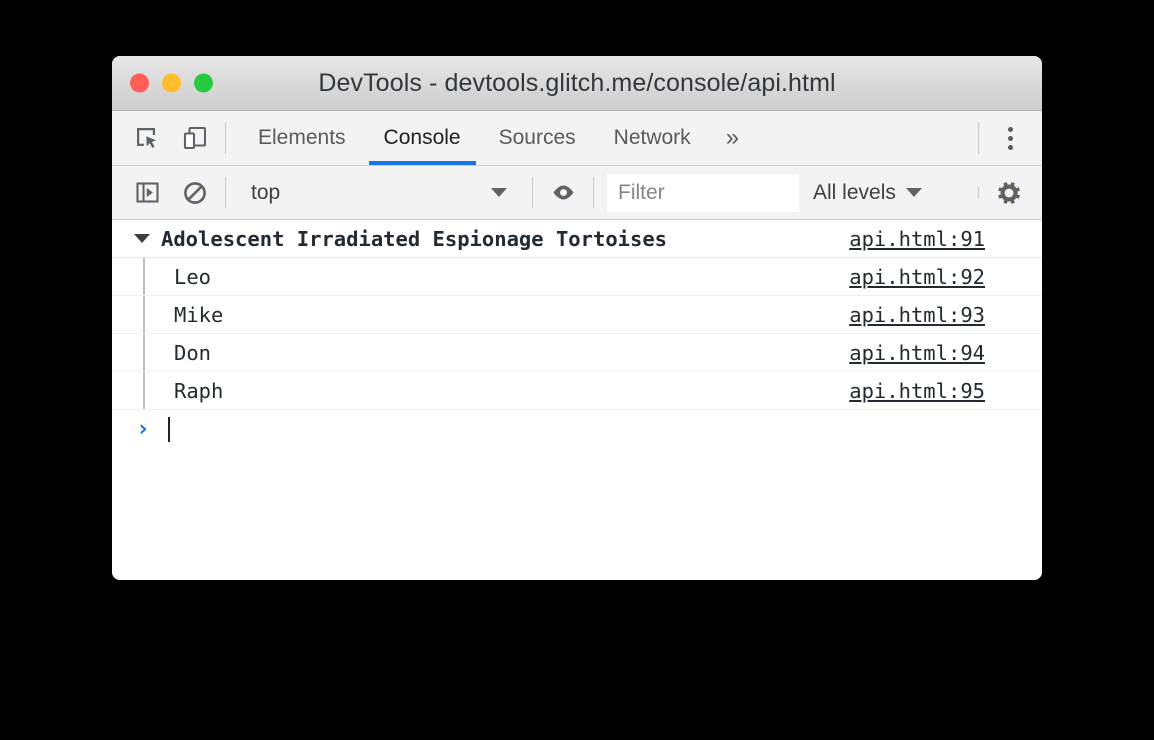  I want to click on tab-sources-label: Sources, so click(537, 137).